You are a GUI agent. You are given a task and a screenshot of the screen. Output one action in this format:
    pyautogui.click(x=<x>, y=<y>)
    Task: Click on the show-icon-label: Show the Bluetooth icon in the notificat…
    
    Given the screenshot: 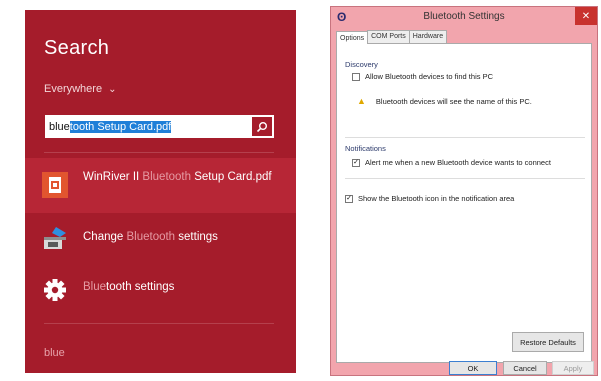 What is the action you would take?
    pyautogui.click(x=436, y=198)
    